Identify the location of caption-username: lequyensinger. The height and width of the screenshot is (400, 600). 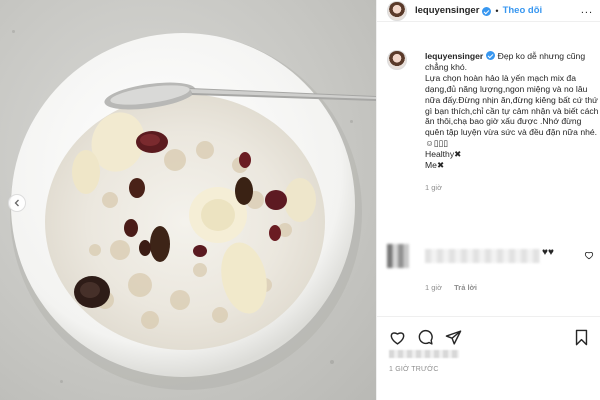
(454, 56).